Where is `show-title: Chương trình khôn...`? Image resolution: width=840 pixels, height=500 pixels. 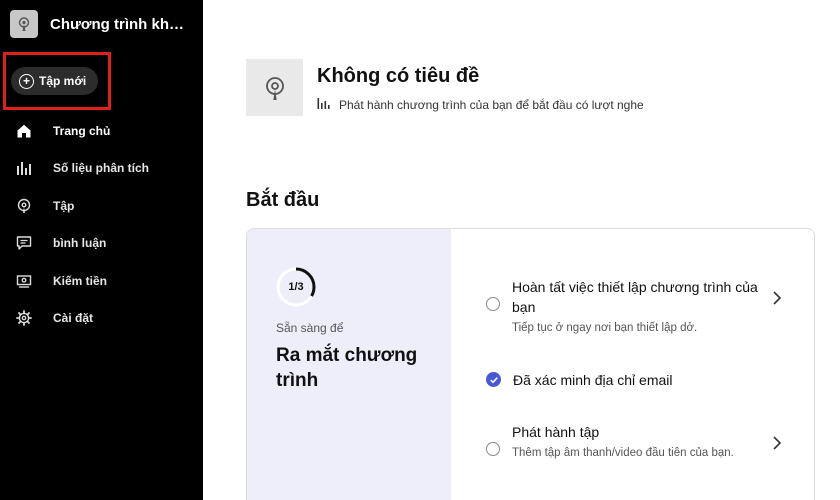
show-title: Chương trình khôn... is located at coordinates (120, 24).